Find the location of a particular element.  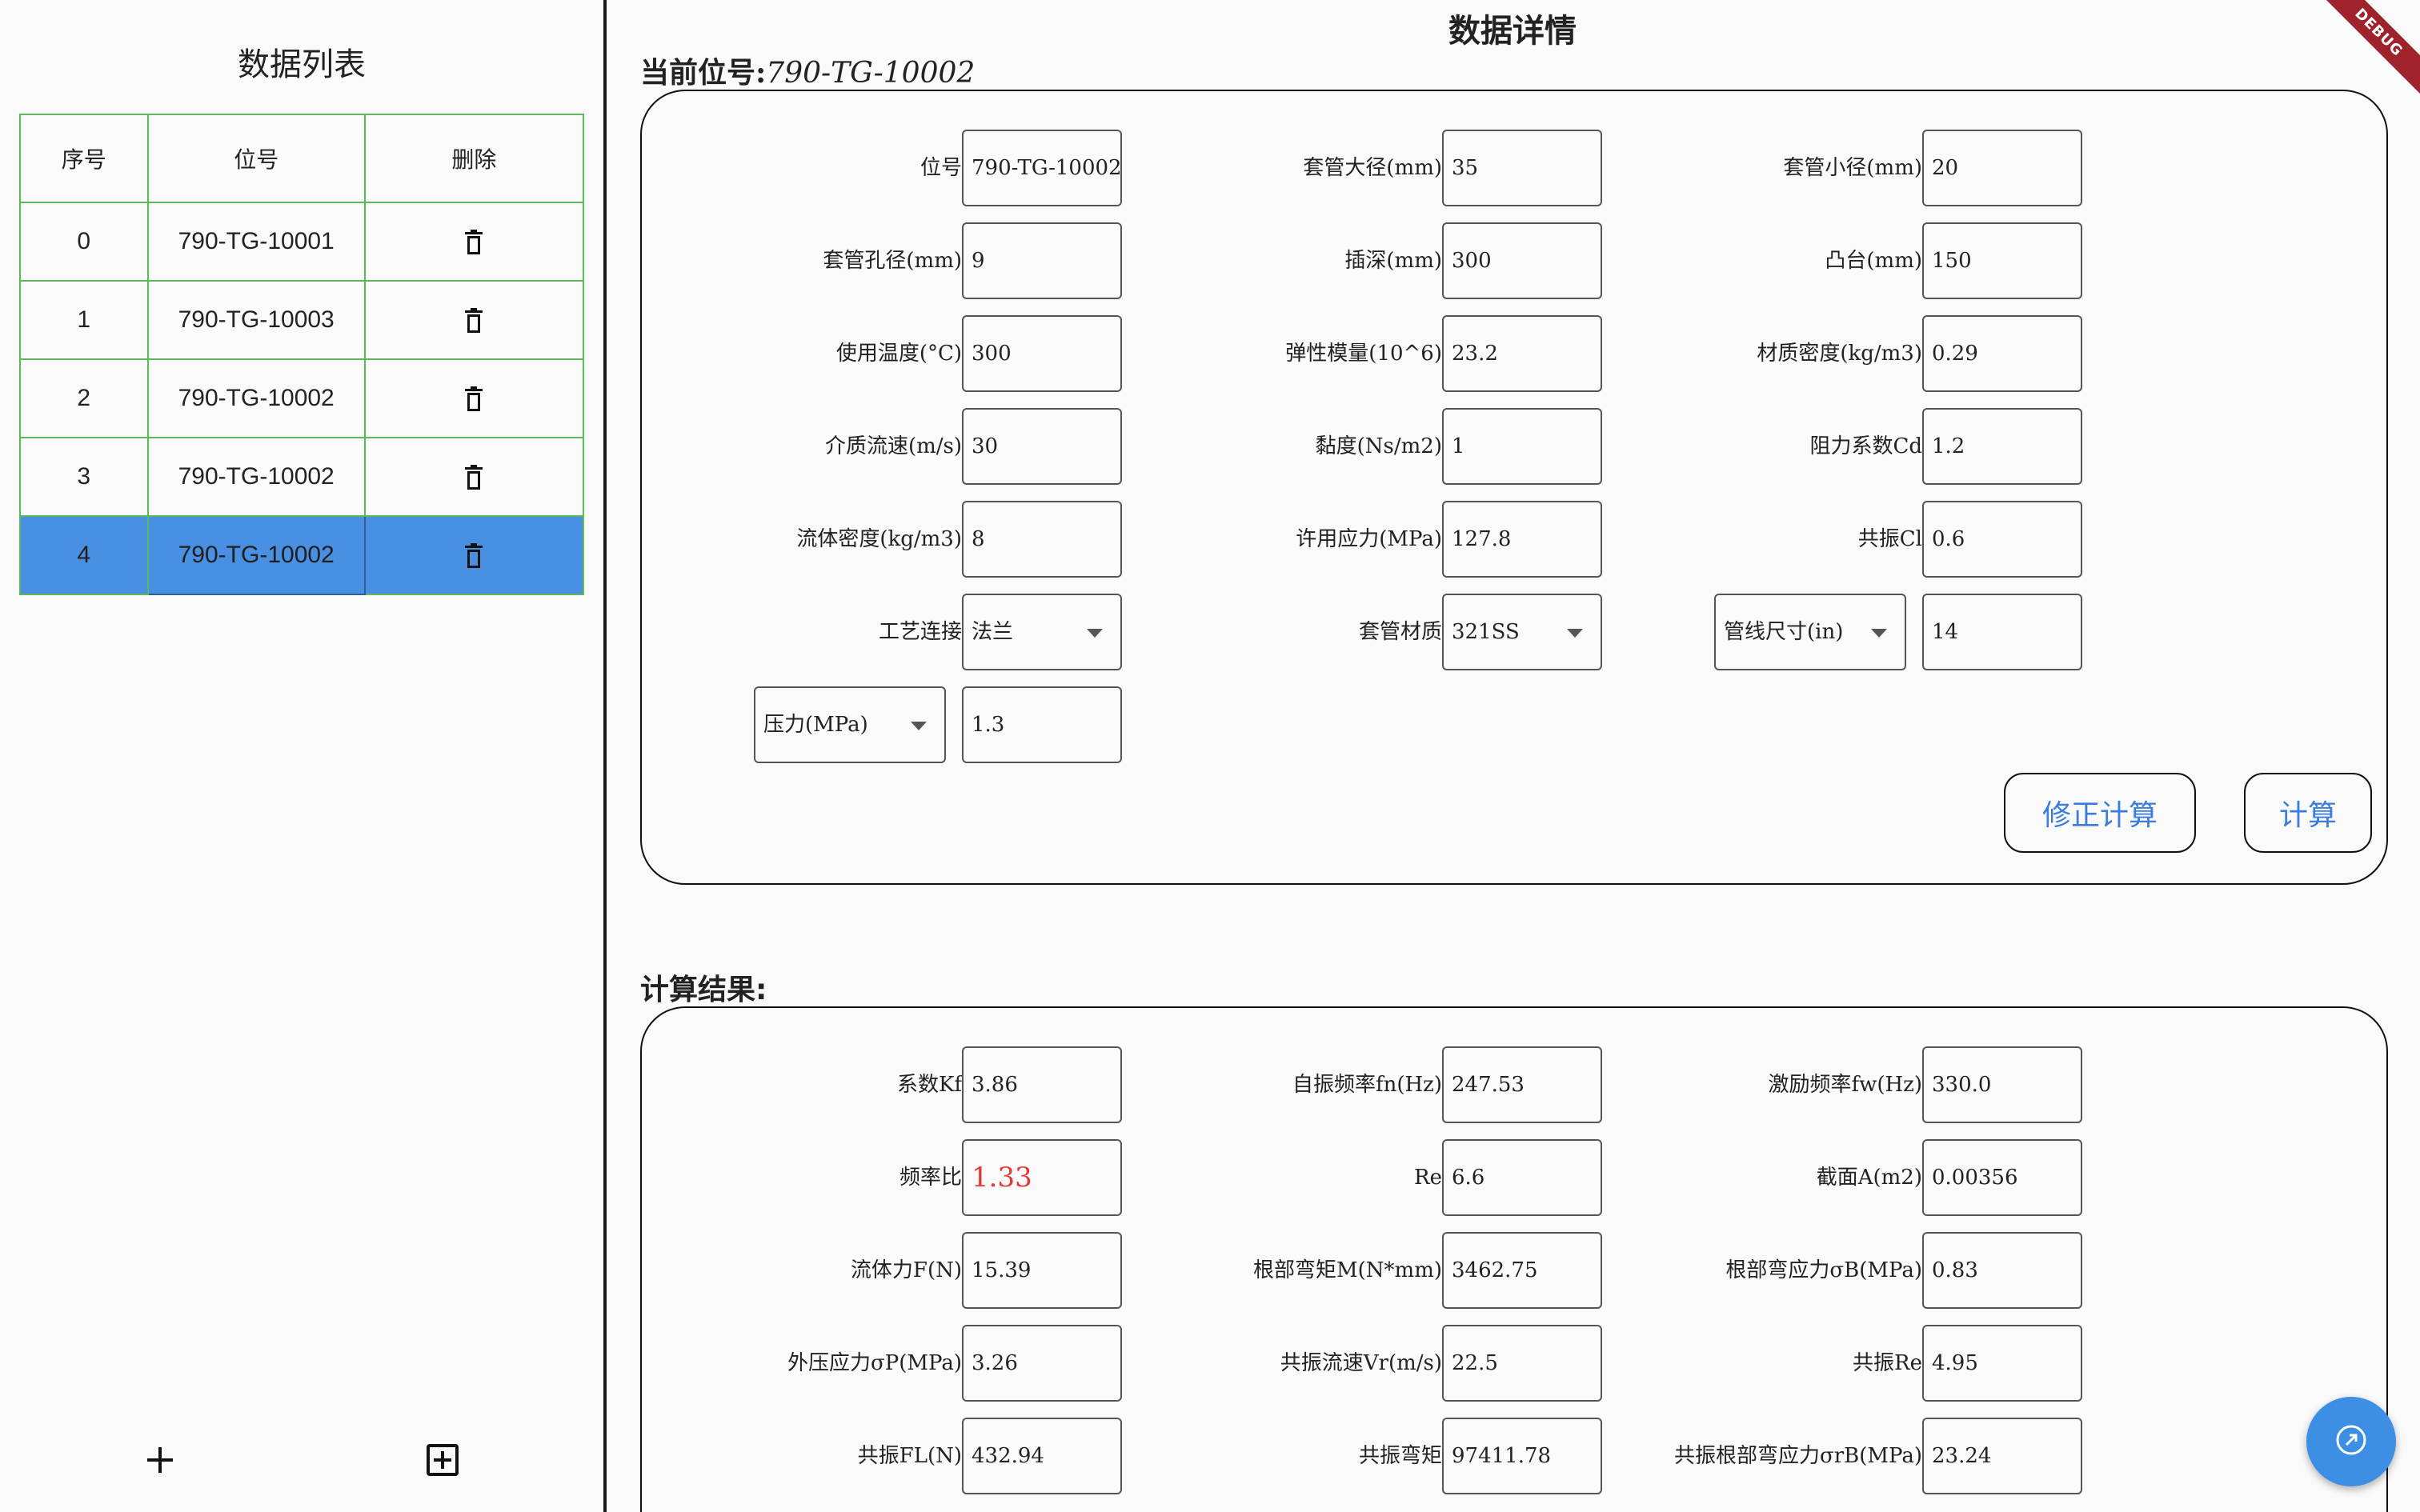

fluid-density-input: 8 is located at coordinates (1042, 539).